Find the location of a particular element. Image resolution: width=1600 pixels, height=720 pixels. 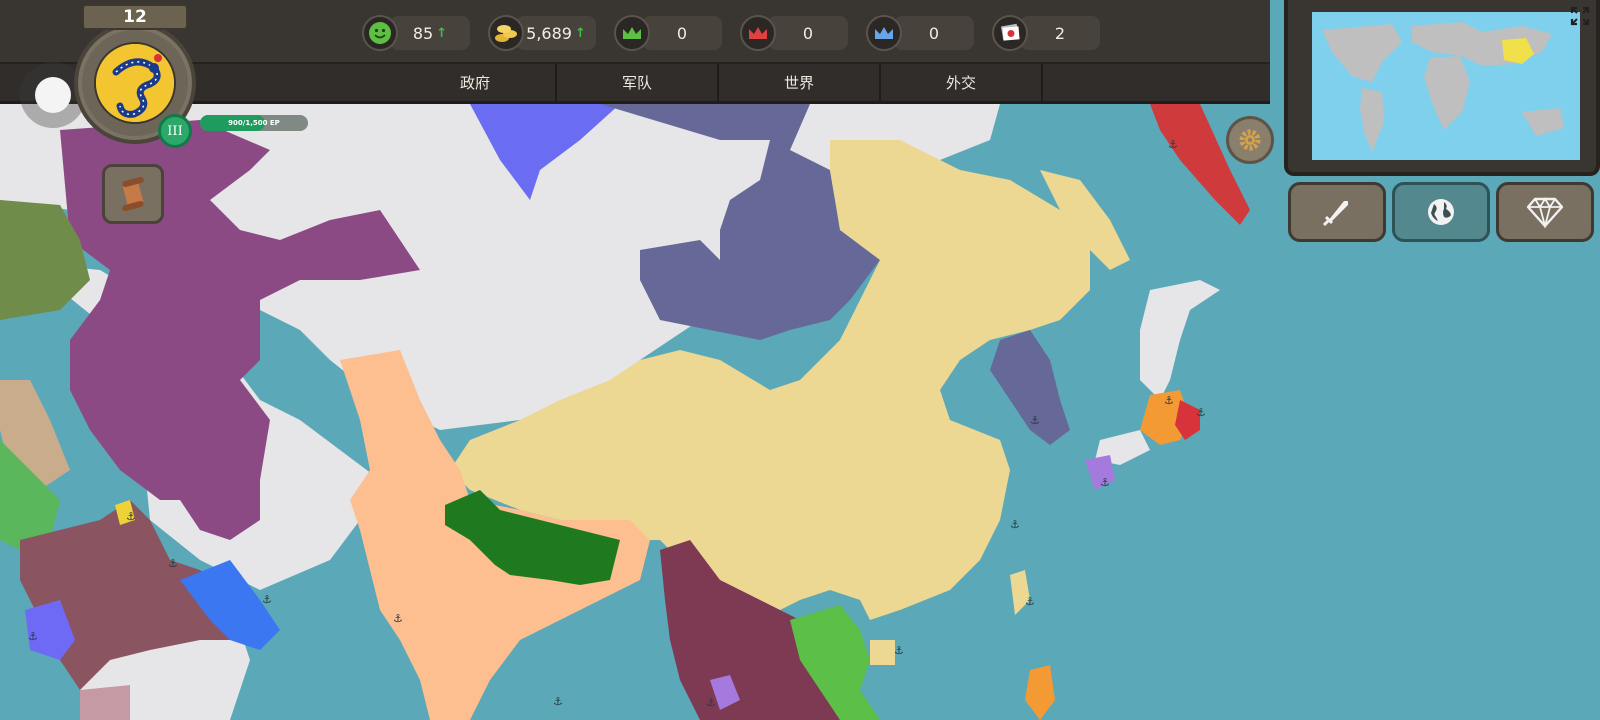

top-resource-bar: 85 ↑ 5,689 ↑ 0 0 0 2 is located at coordinates (635, 32).